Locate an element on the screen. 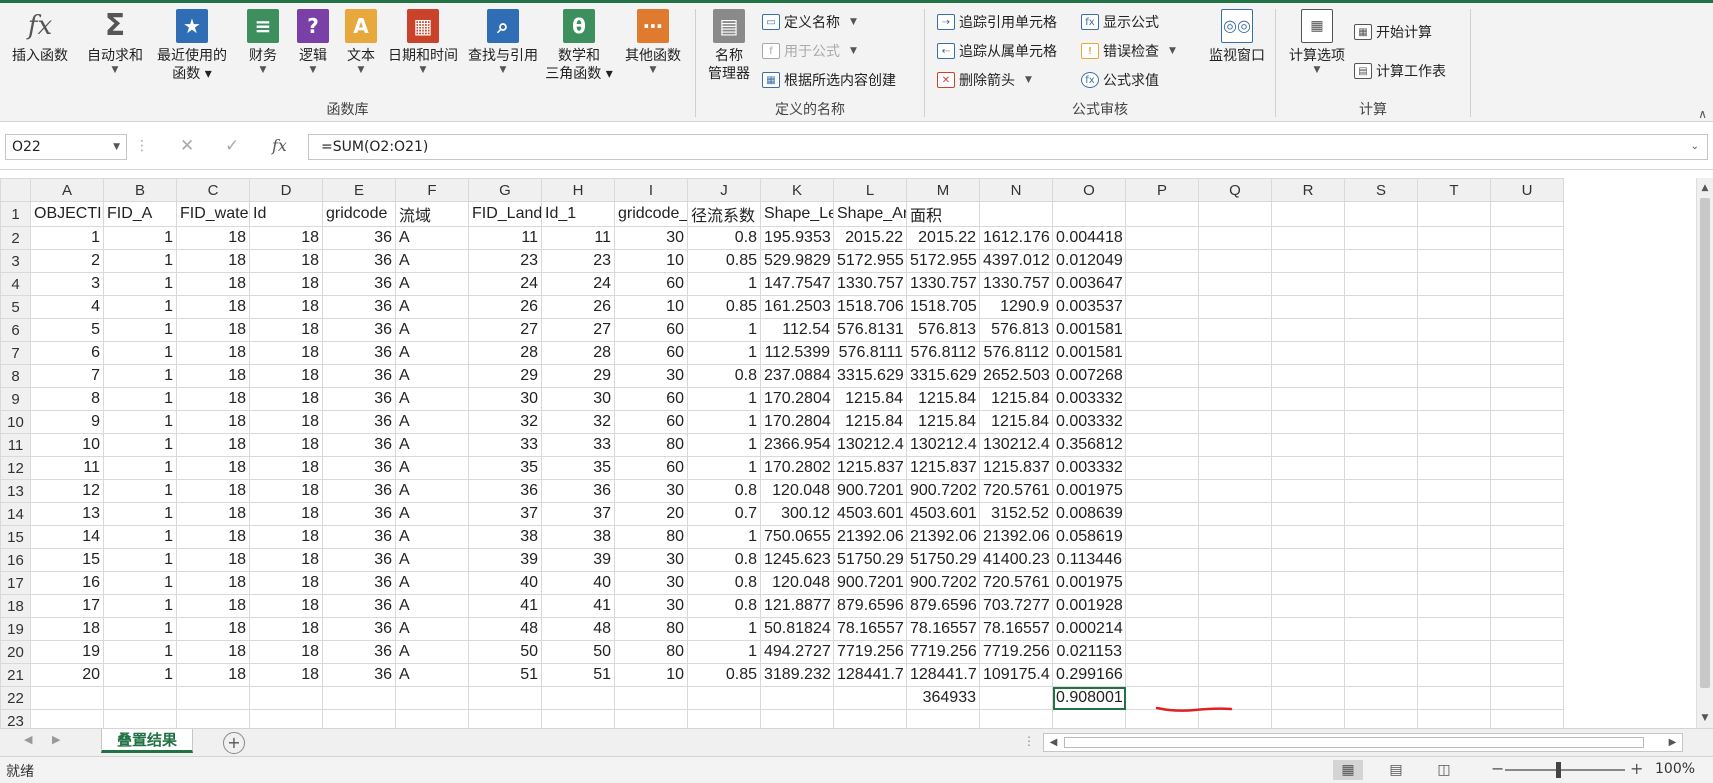 This screenshot has width=1713, height=783. cell-A23 is located at coordinates (67, 718).